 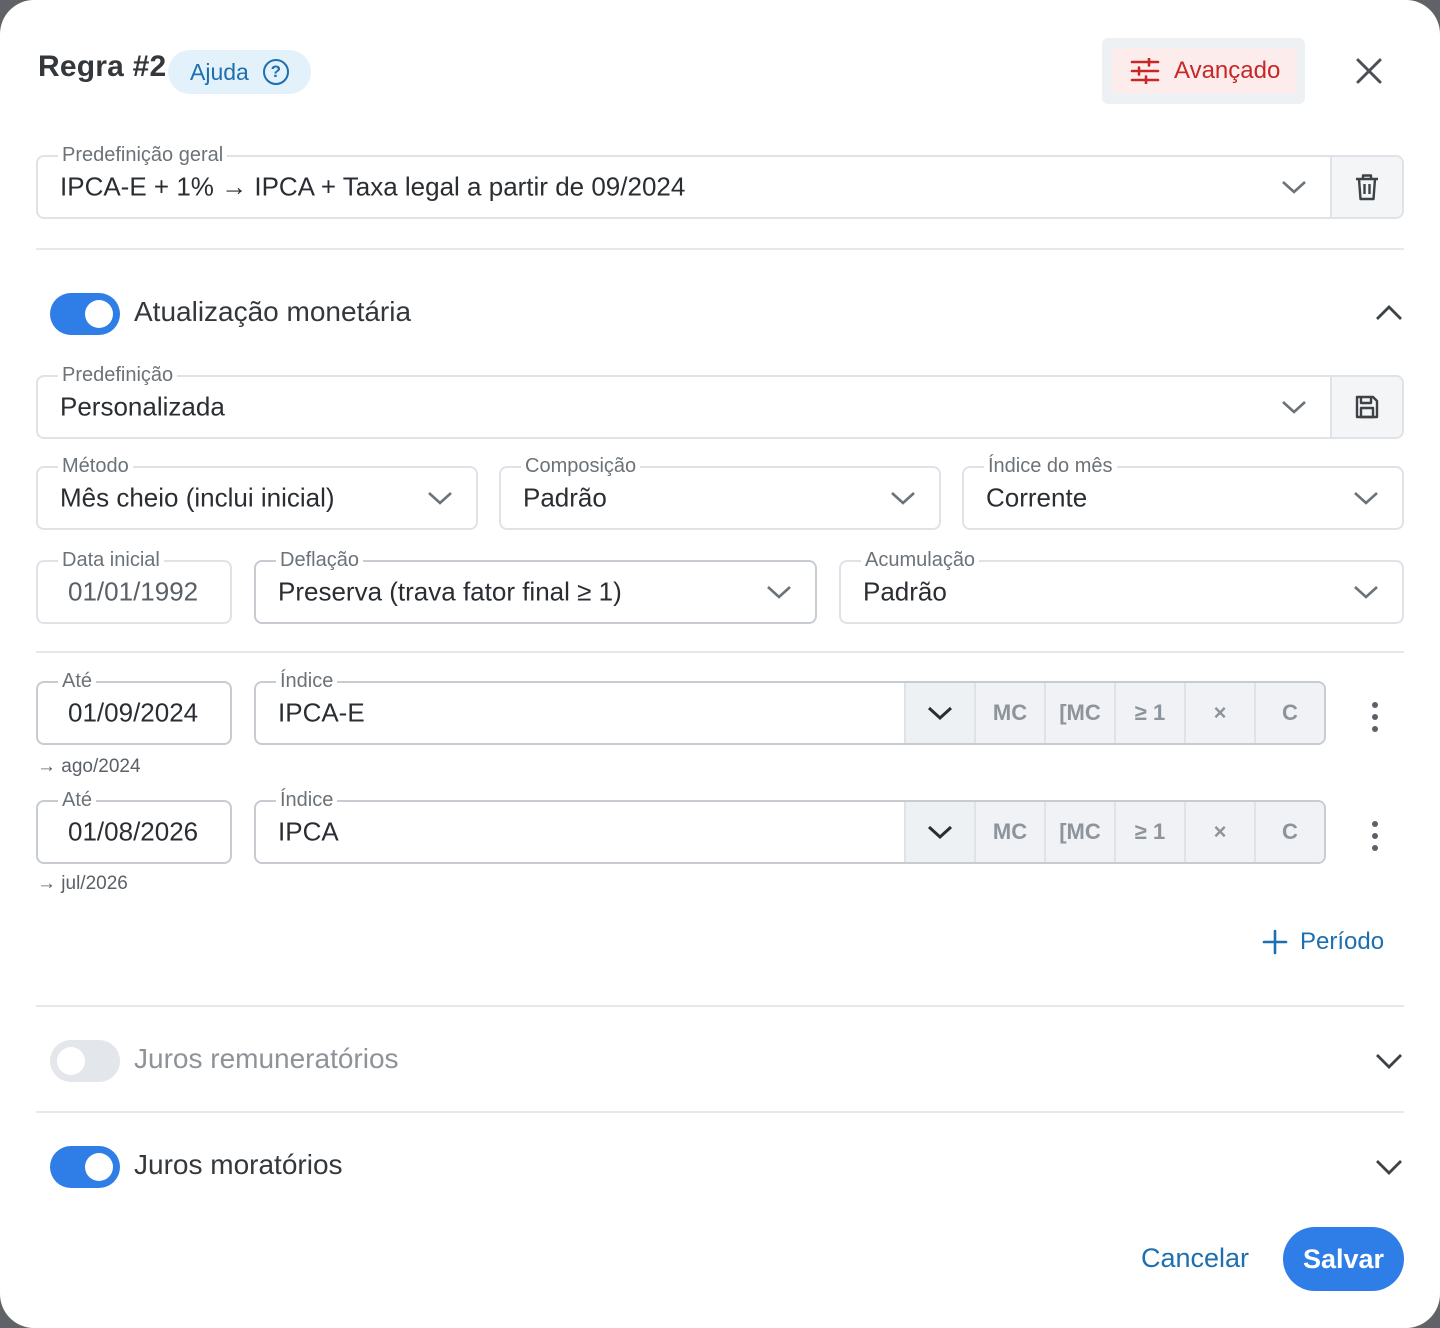 I want to click on plus-icon, so click(x=1275, y=942).